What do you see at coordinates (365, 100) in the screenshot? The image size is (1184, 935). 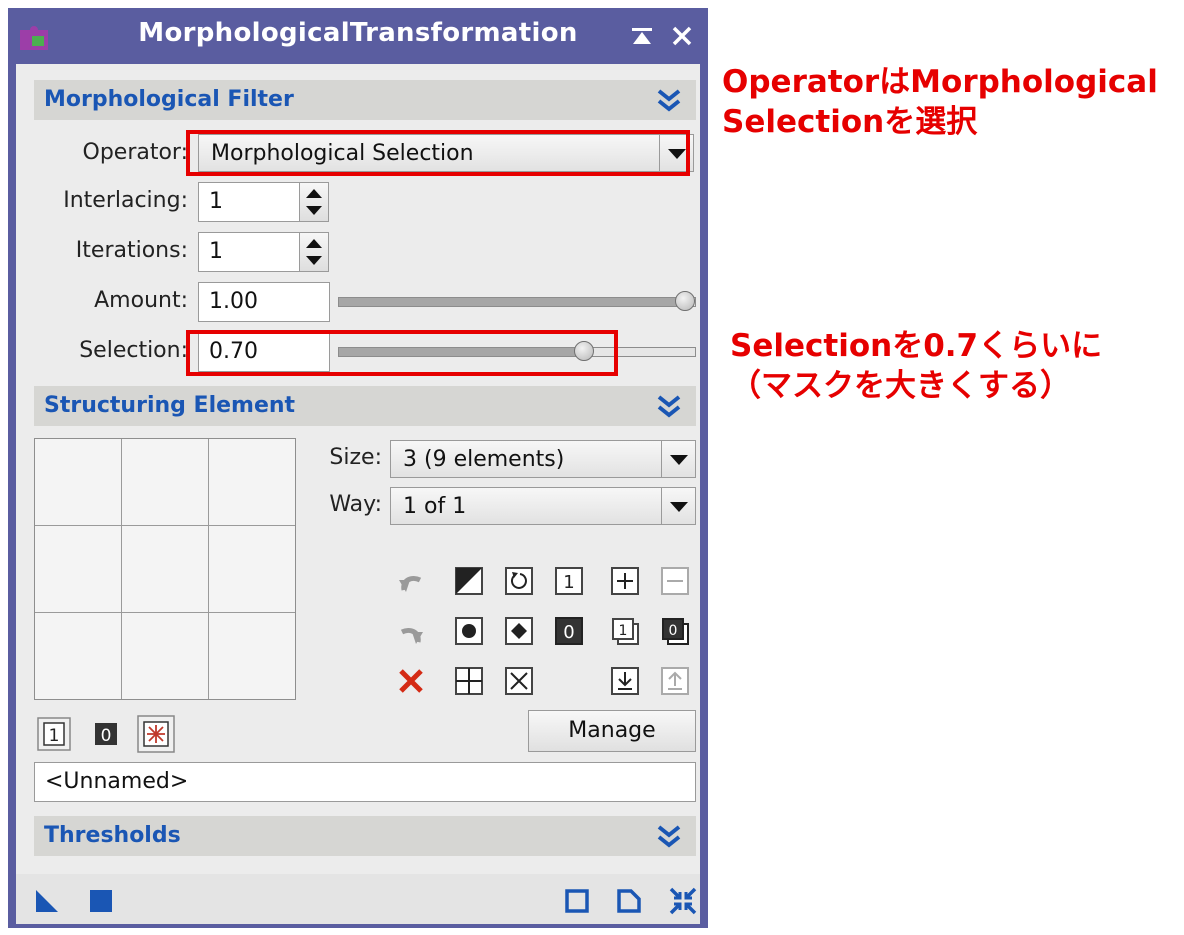 I see `section-morphological-filter: Morphological Filter` at bounding box center [365, 100].